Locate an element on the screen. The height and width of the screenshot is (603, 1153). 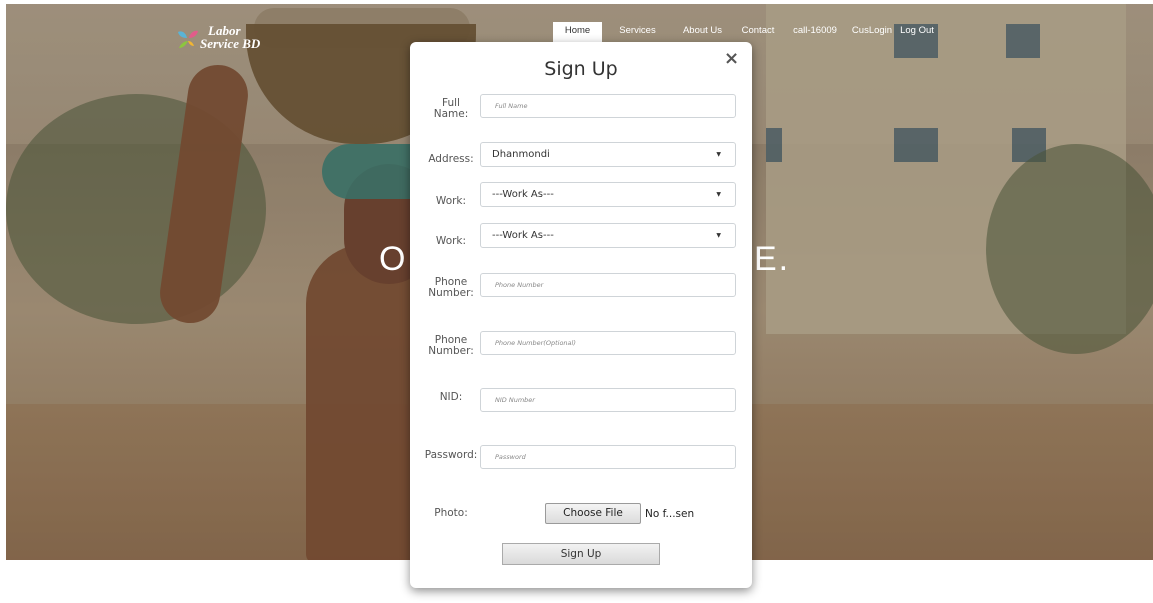
hero-heading-right: E. is located at coordinates (772, 259).